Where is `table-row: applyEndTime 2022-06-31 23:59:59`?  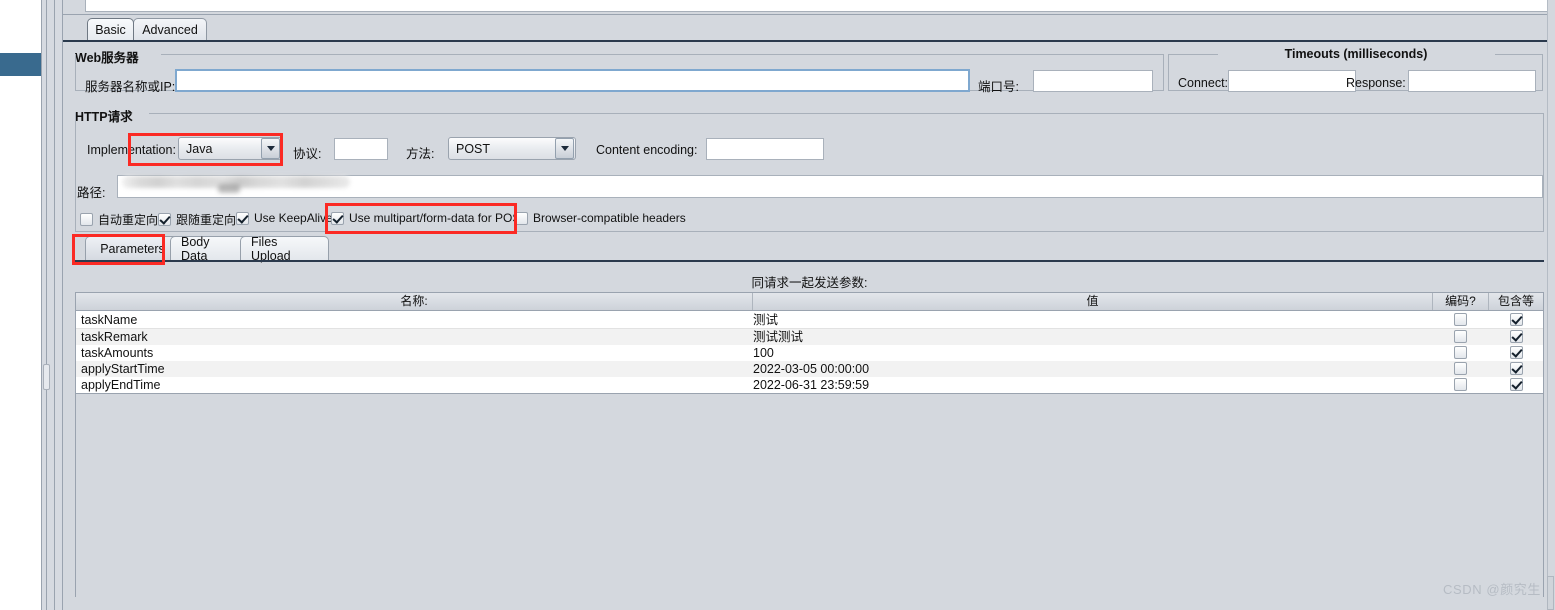 table-row: applyEndTime 2022-06-31 23:59:59 is located at coordinates (809, 385).